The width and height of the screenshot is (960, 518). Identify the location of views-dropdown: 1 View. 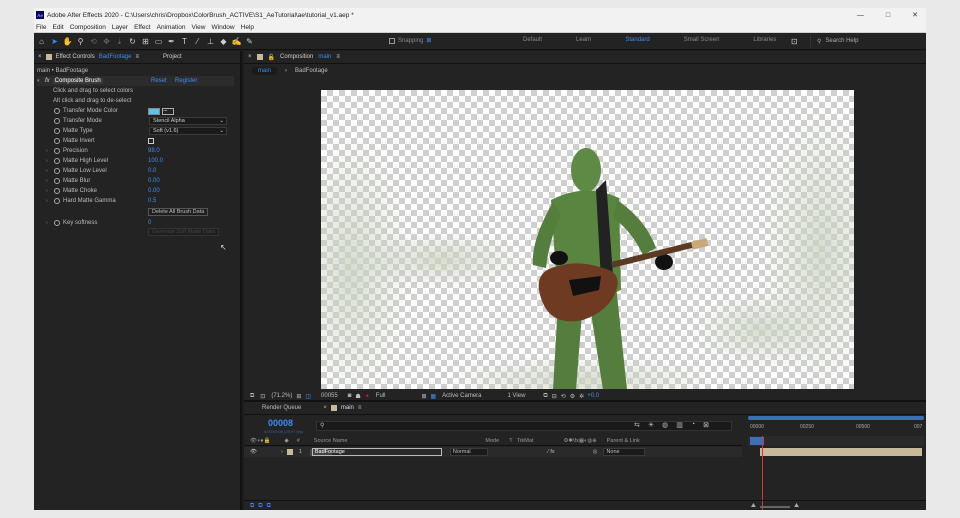
(517, 396).